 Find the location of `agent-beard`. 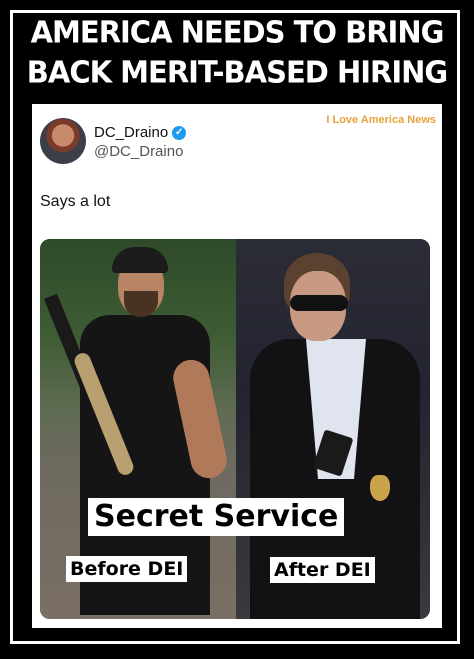

agent-beard is located at coordinates (141, 304).